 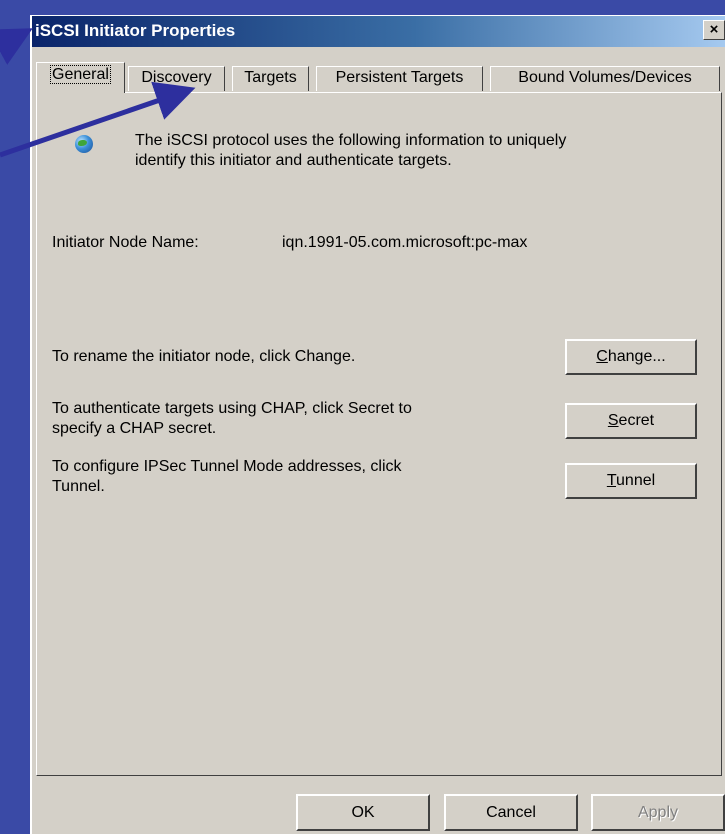 I want to click on tunnel-button: Tunnel, so click(x=631, y=481).